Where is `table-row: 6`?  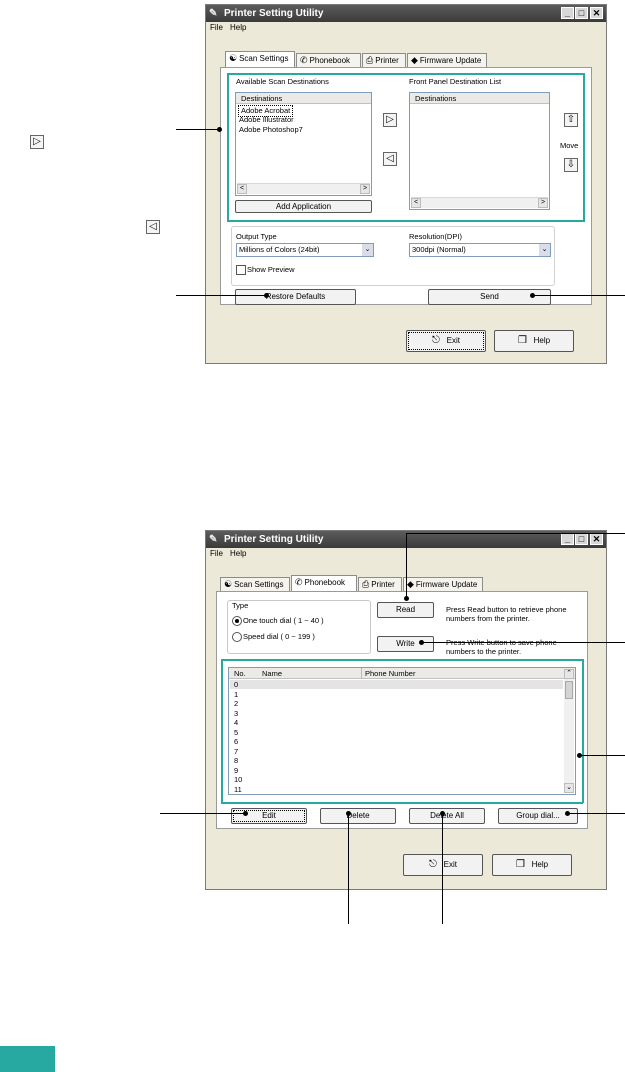
table-row: 6 is located at coordinates (236, 742).